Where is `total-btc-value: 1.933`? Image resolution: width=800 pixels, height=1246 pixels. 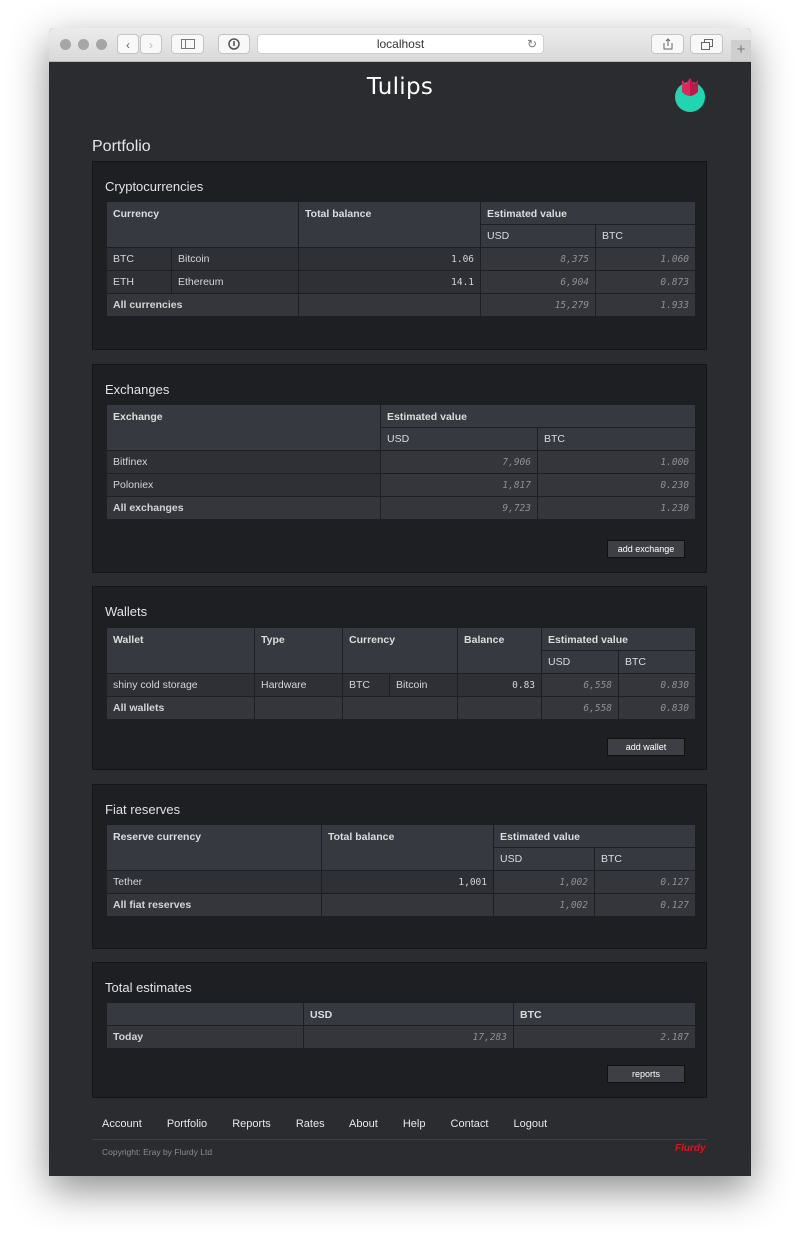 total-btc-value: 1.933 is located at coordinates (646, 305).